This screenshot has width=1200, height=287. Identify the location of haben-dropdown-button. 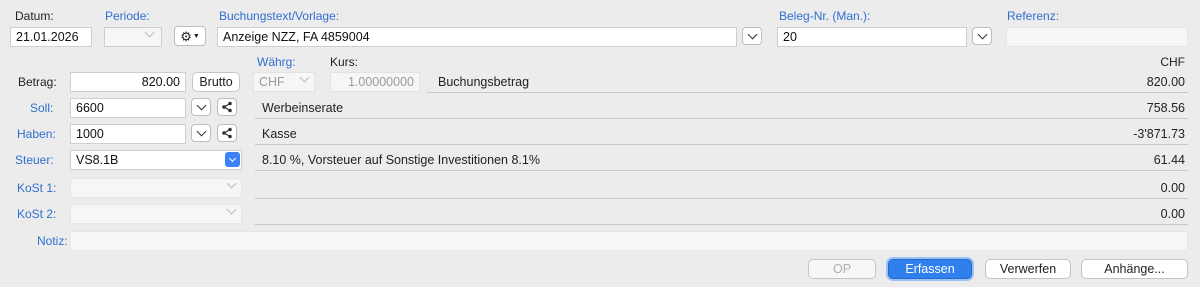
(201, 133).